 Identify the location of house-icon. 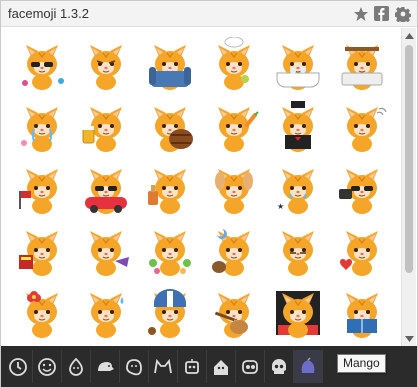
(221, 367).